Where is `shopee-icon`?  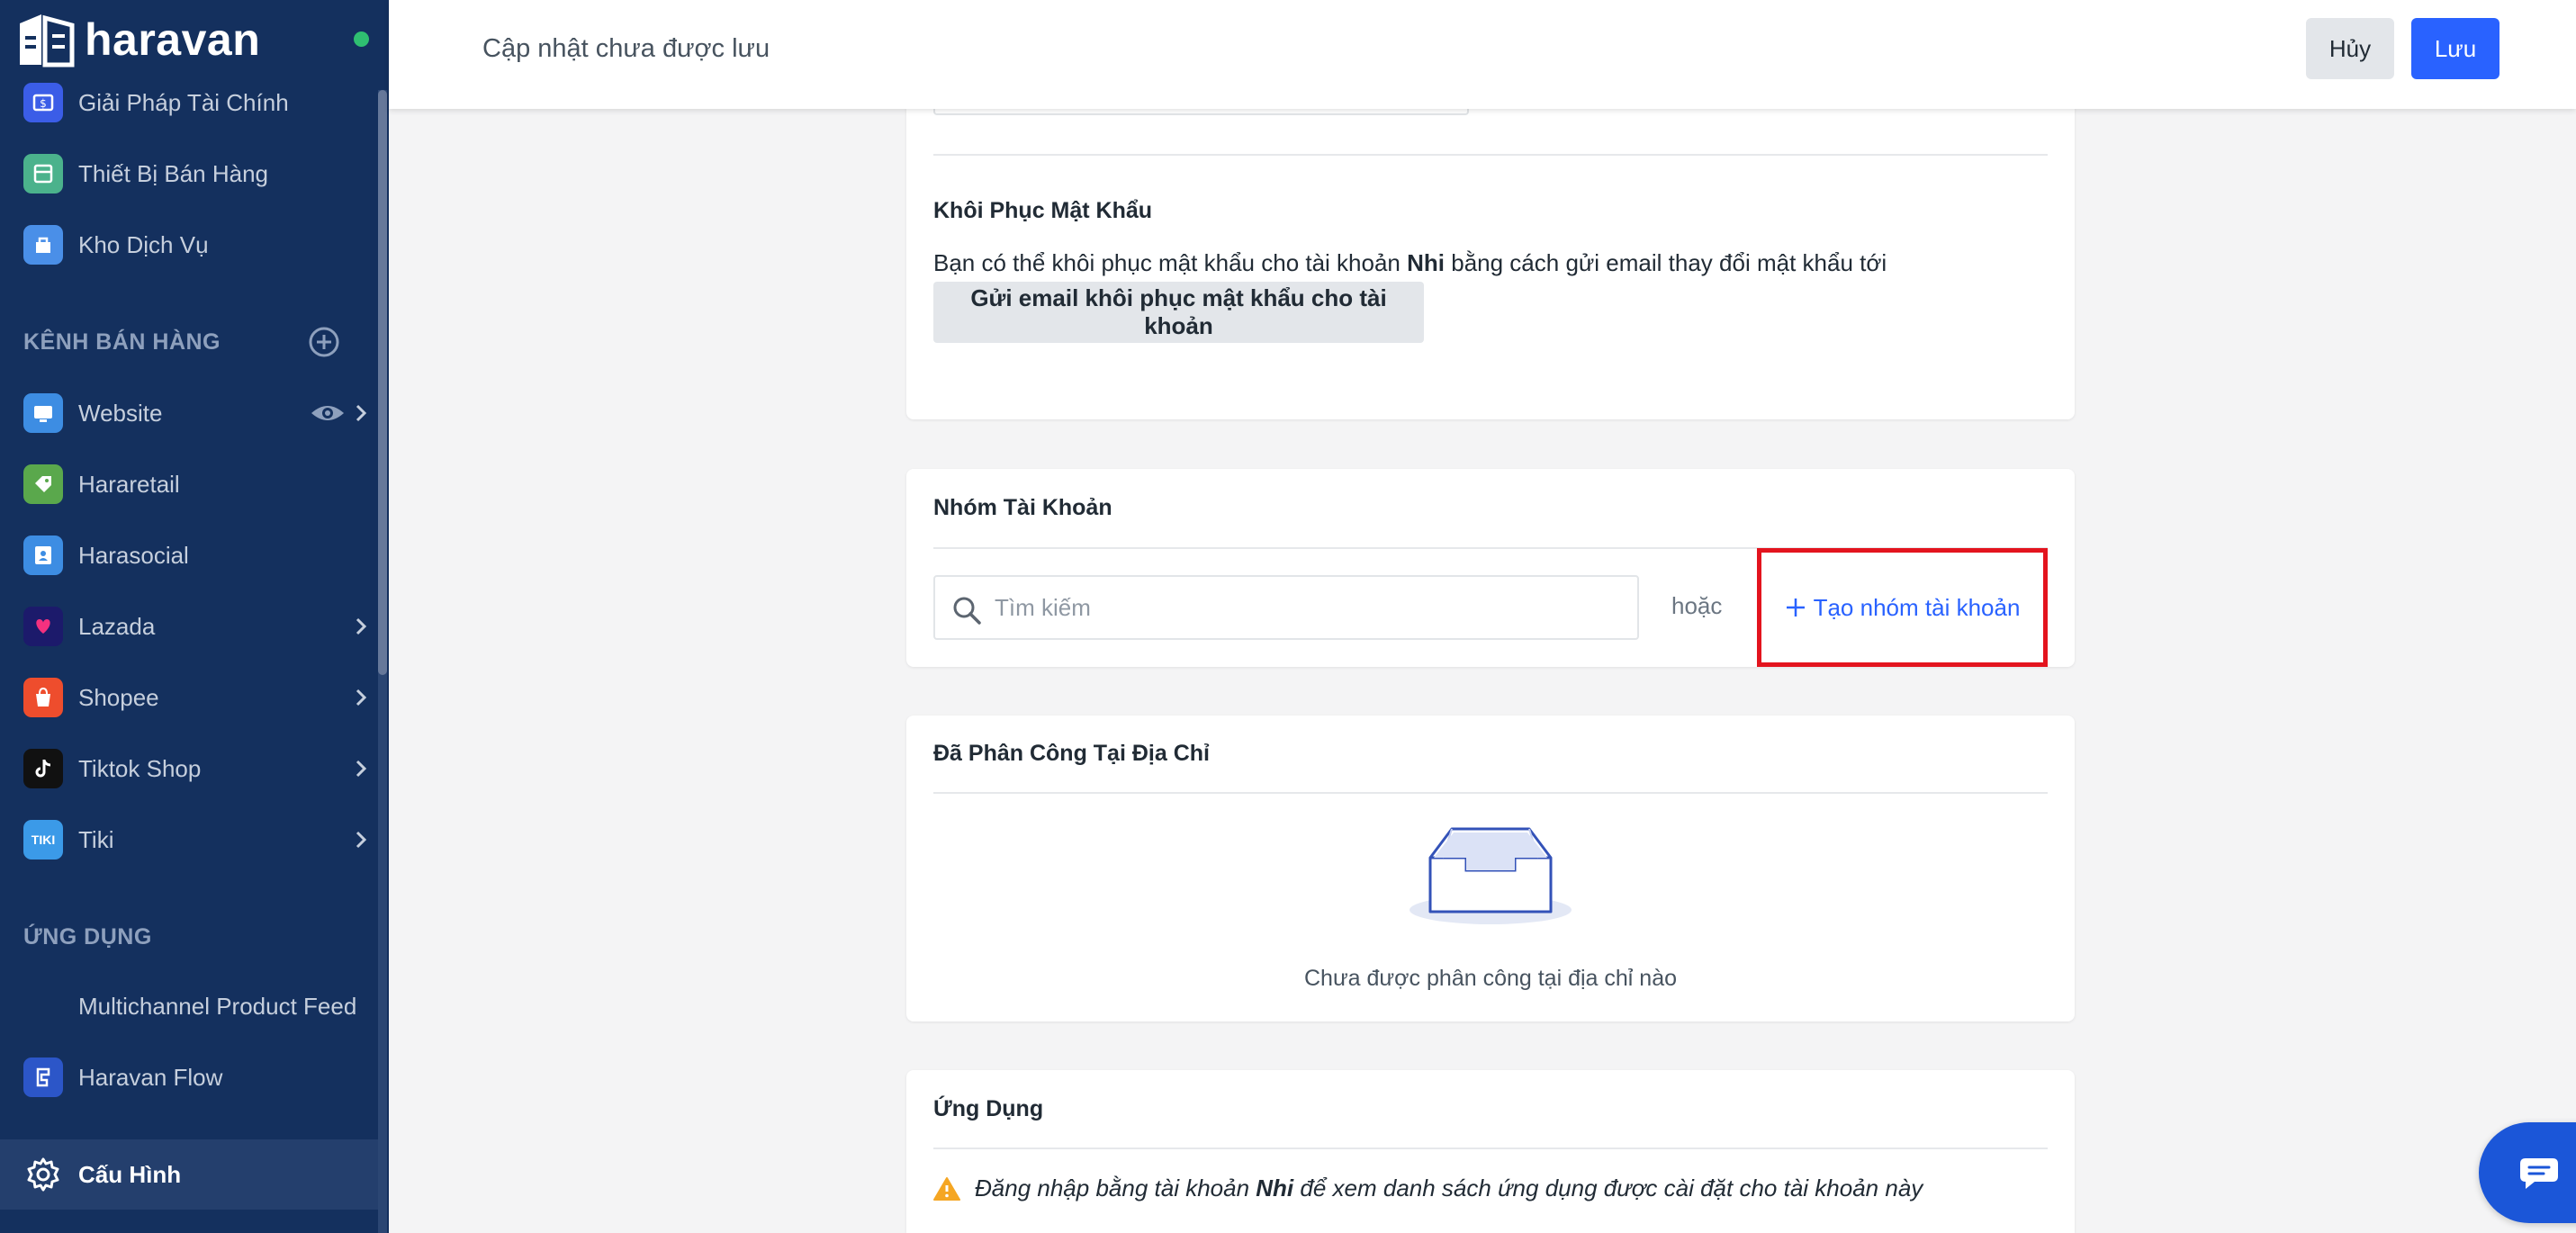
shopee-icon is located at coordinates (43, 697).